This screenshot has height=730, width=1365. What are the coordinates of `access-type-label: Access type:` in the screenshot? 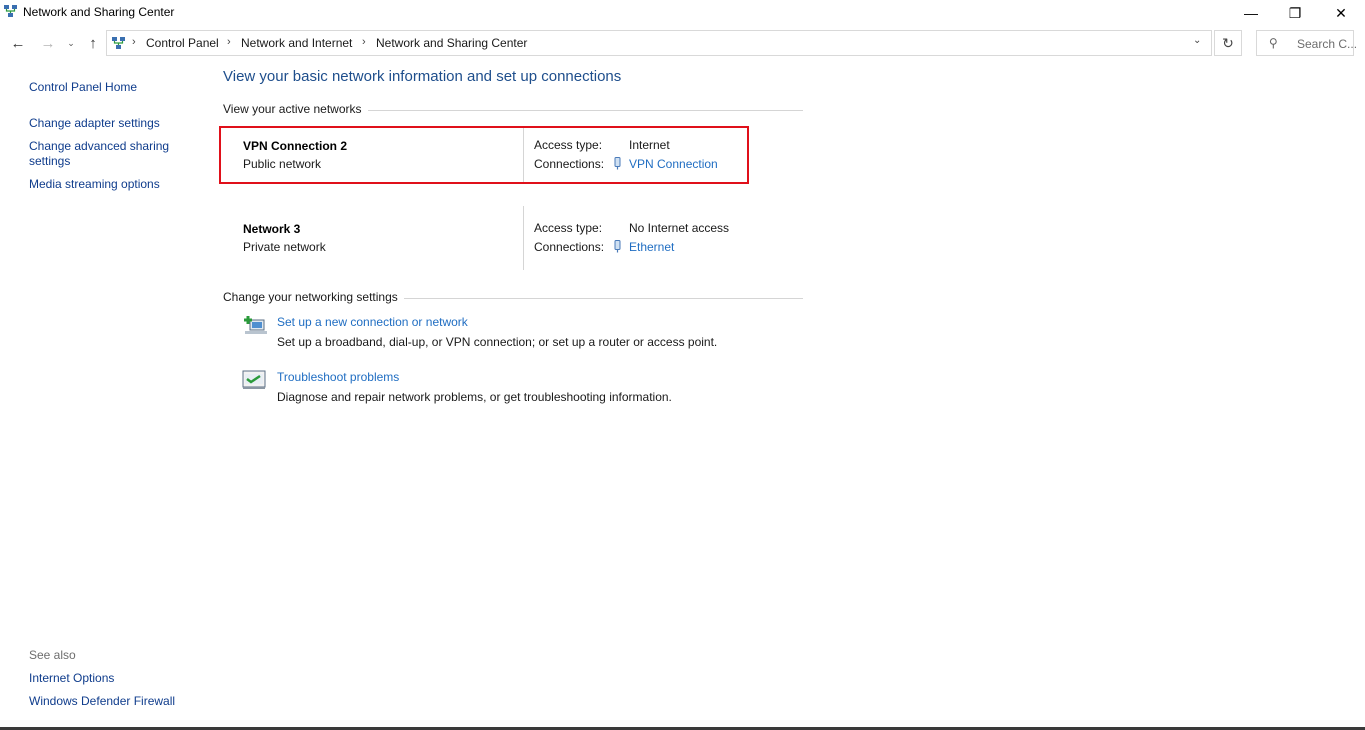 It's located at (568, 228).